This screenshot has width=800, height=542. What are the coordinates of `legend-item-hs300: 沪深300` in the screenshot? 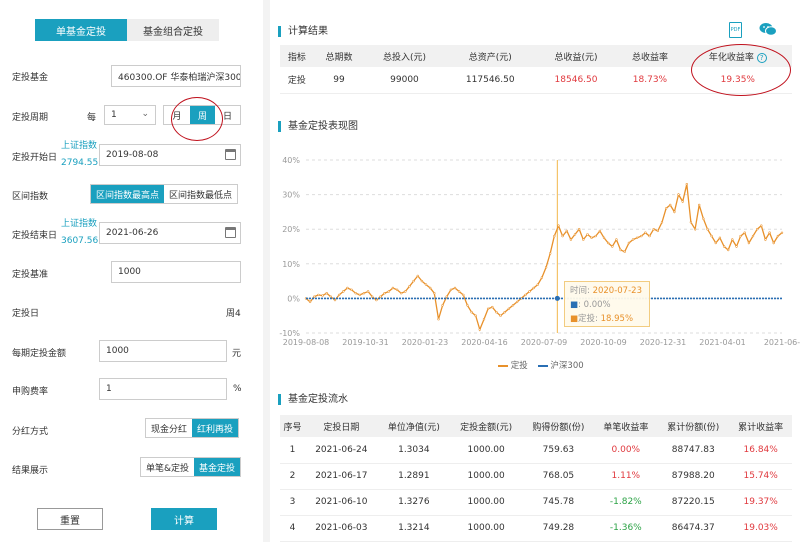 It's located at (560, 365).